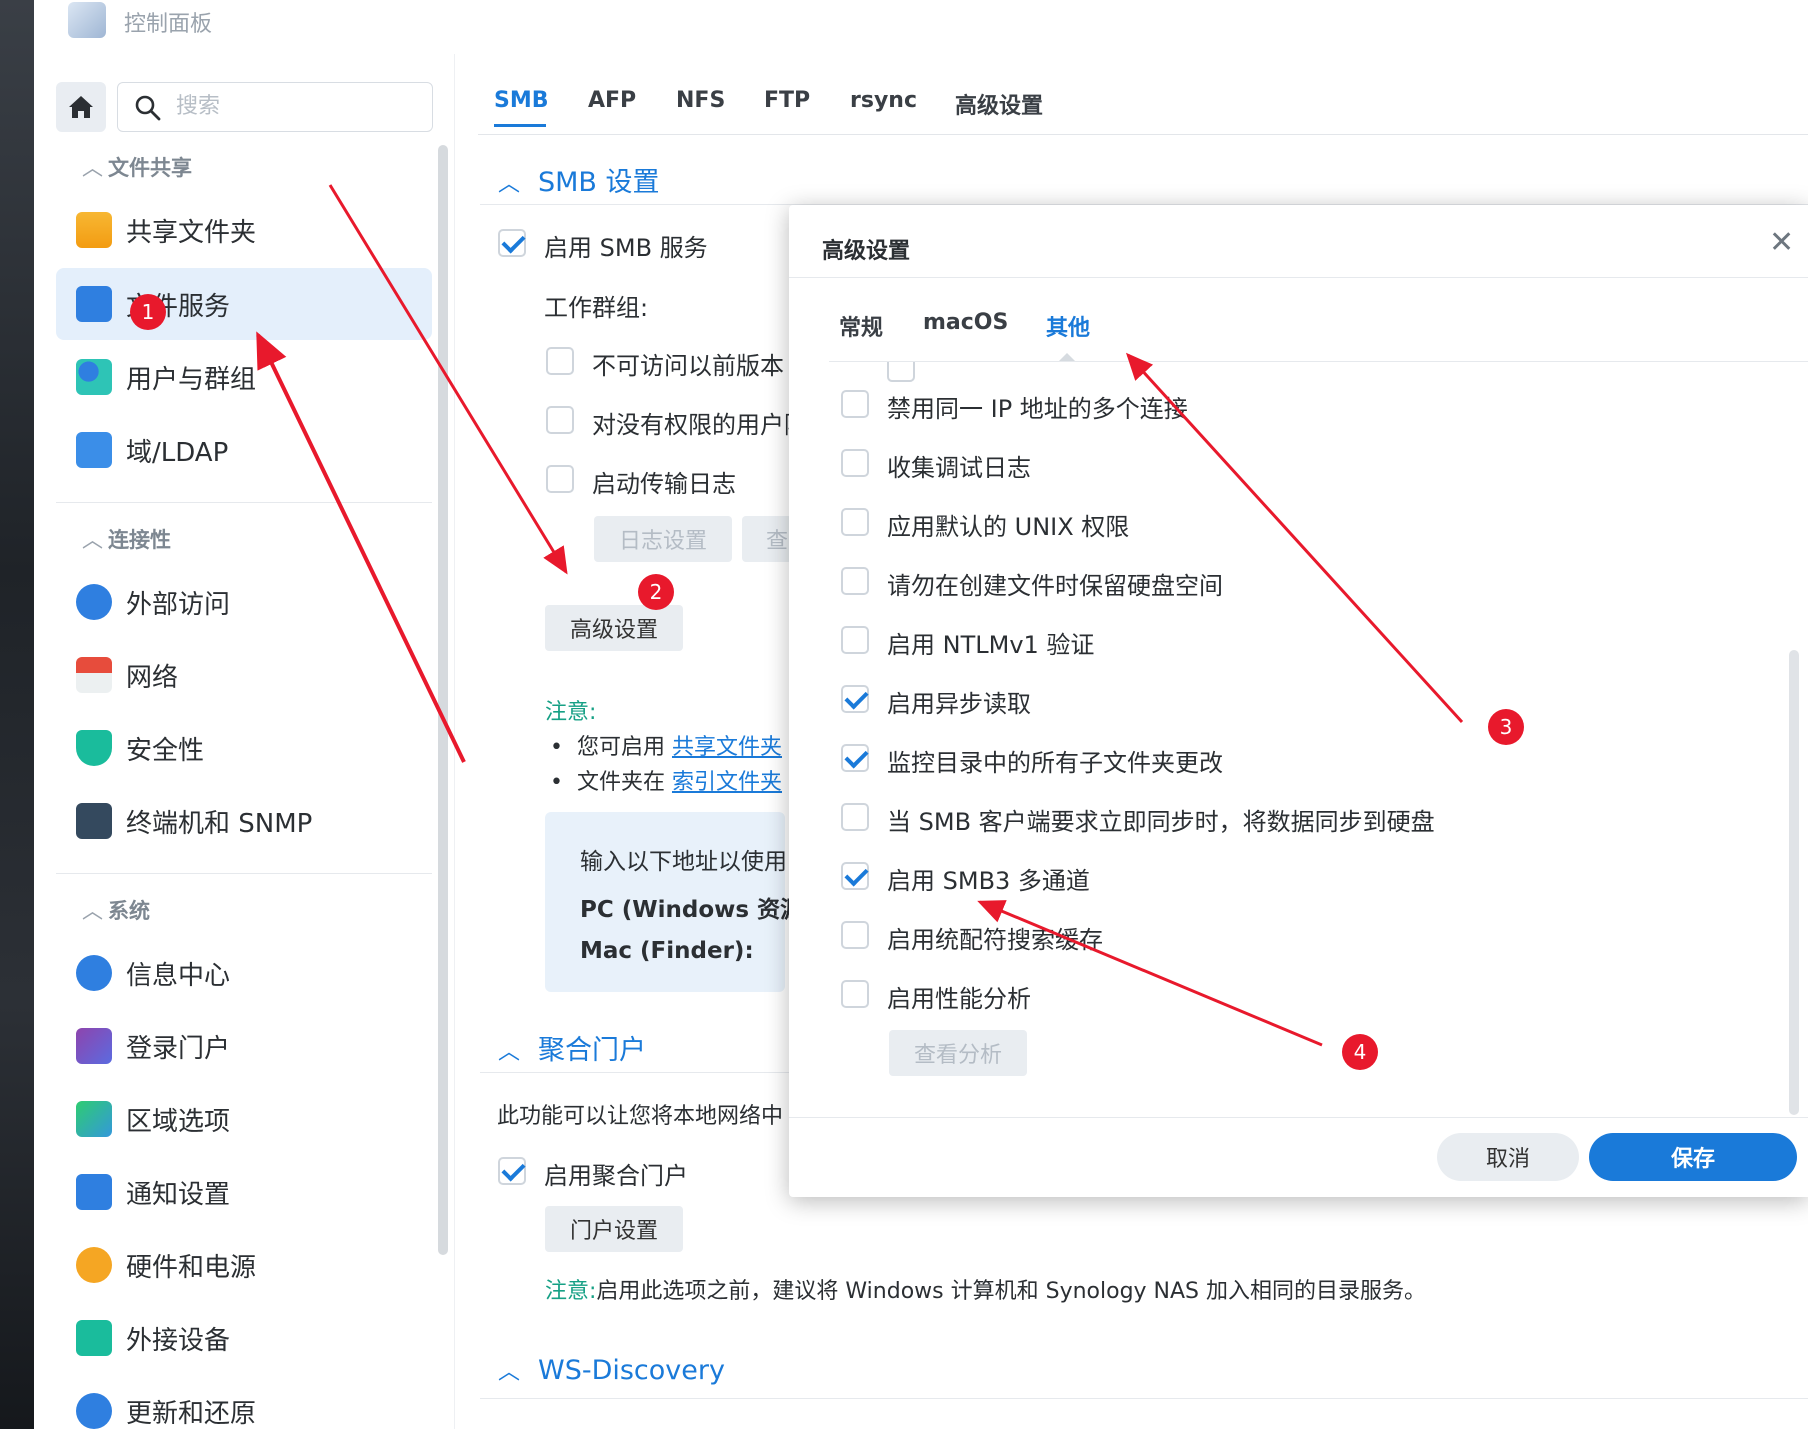  What do you see at coordinates (148, 312) in the screenshot?
I see `annotation-badge: 1` at bounding box center [148, 312].